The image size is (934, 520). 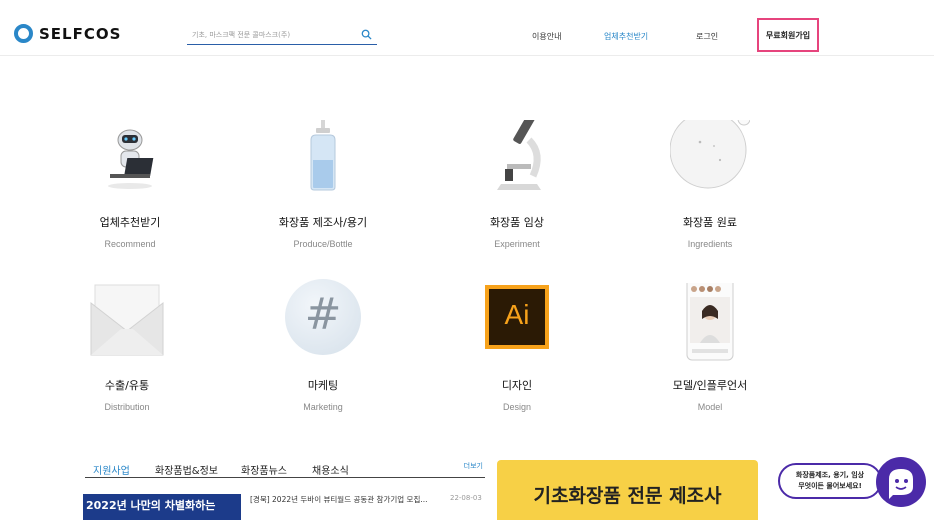 I want to click on search-icon, so click(x=366, y=34).